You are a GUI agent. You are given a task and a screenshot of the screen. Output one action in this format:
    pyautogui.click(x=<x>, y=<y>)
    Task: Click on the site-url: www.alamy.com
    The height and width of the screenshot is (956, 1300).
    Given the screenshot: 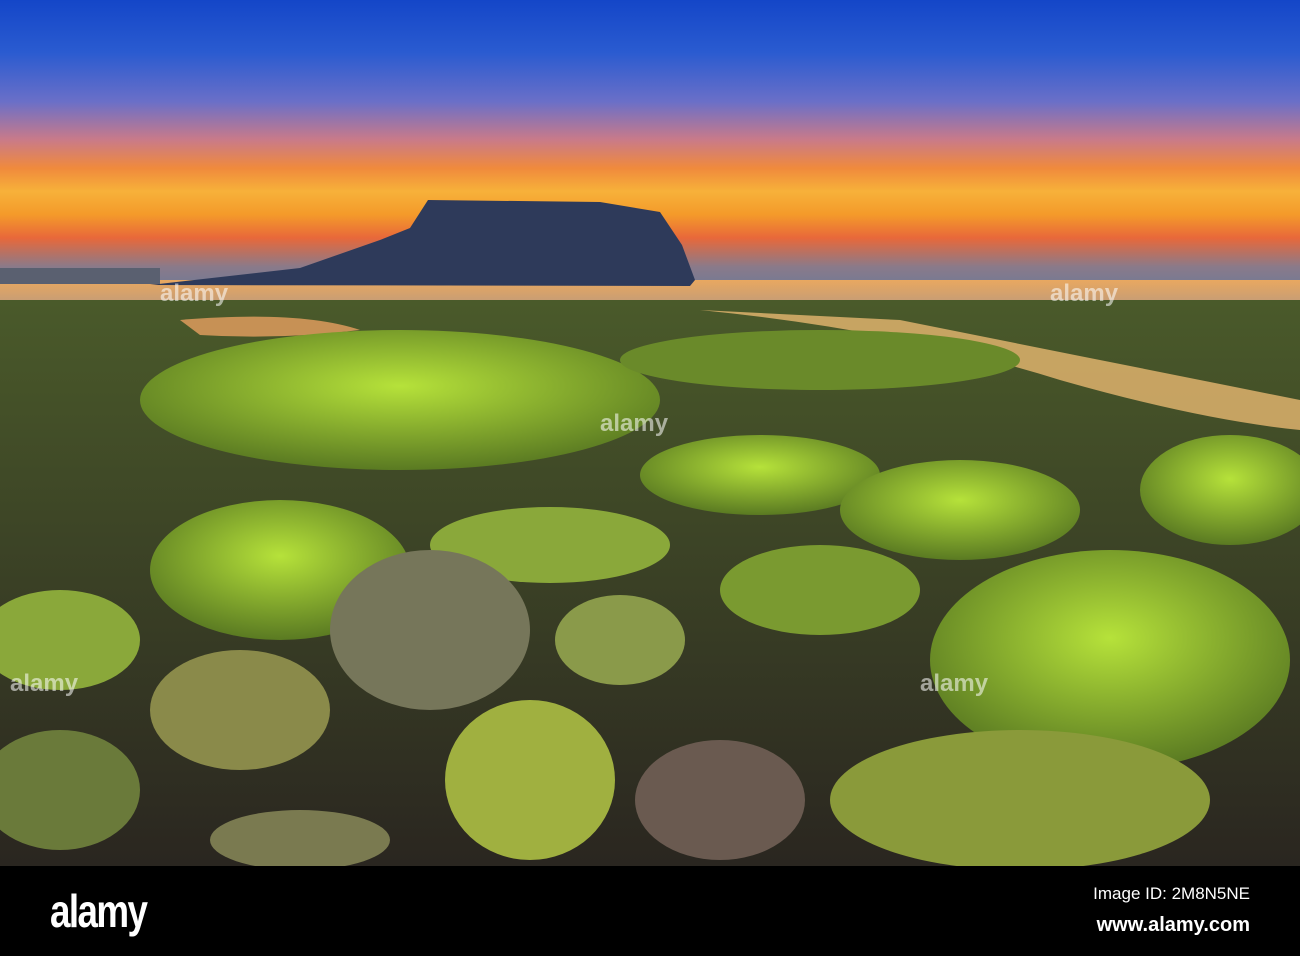 What is the action you would take?
    pyautogui.click(x=1173, y=925)
    